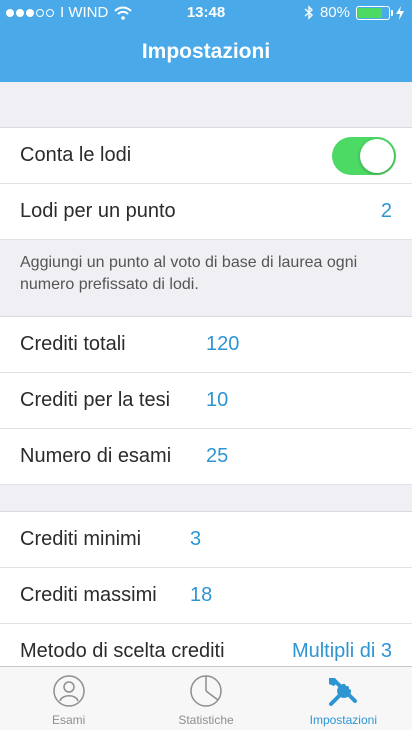 This screenshot has width=412, height=730. I want to click on bluetooth-icon, so click(308, 12).